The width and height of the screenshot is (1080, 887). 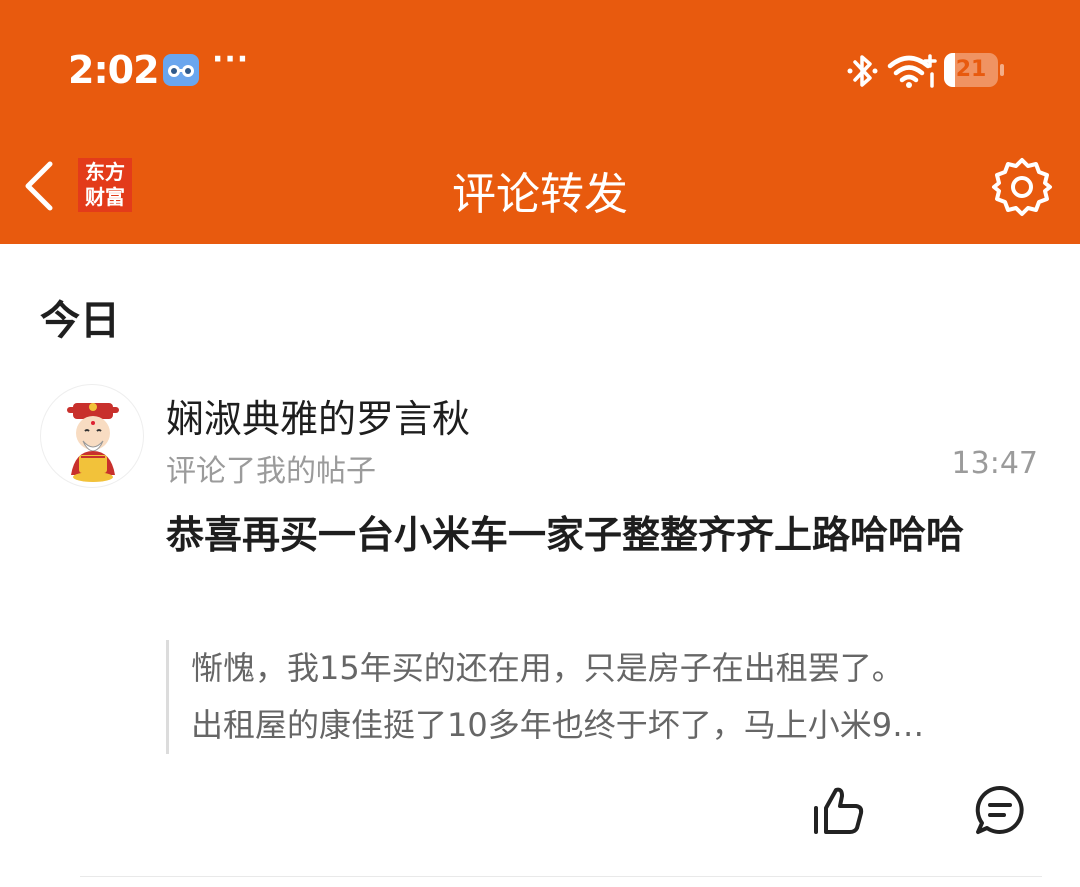 I want to click on status-time: 2:02, so click(x=114, y=70).